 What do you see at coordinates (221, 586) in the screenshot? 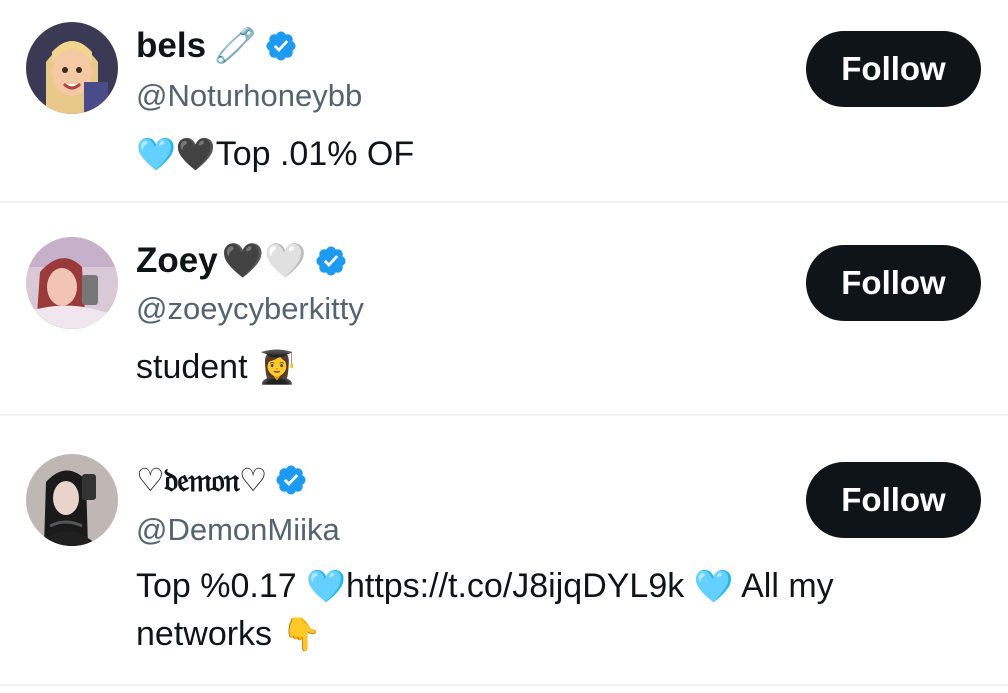
I see `bio-text: Top %0.17` at bounding box center [221, 586].